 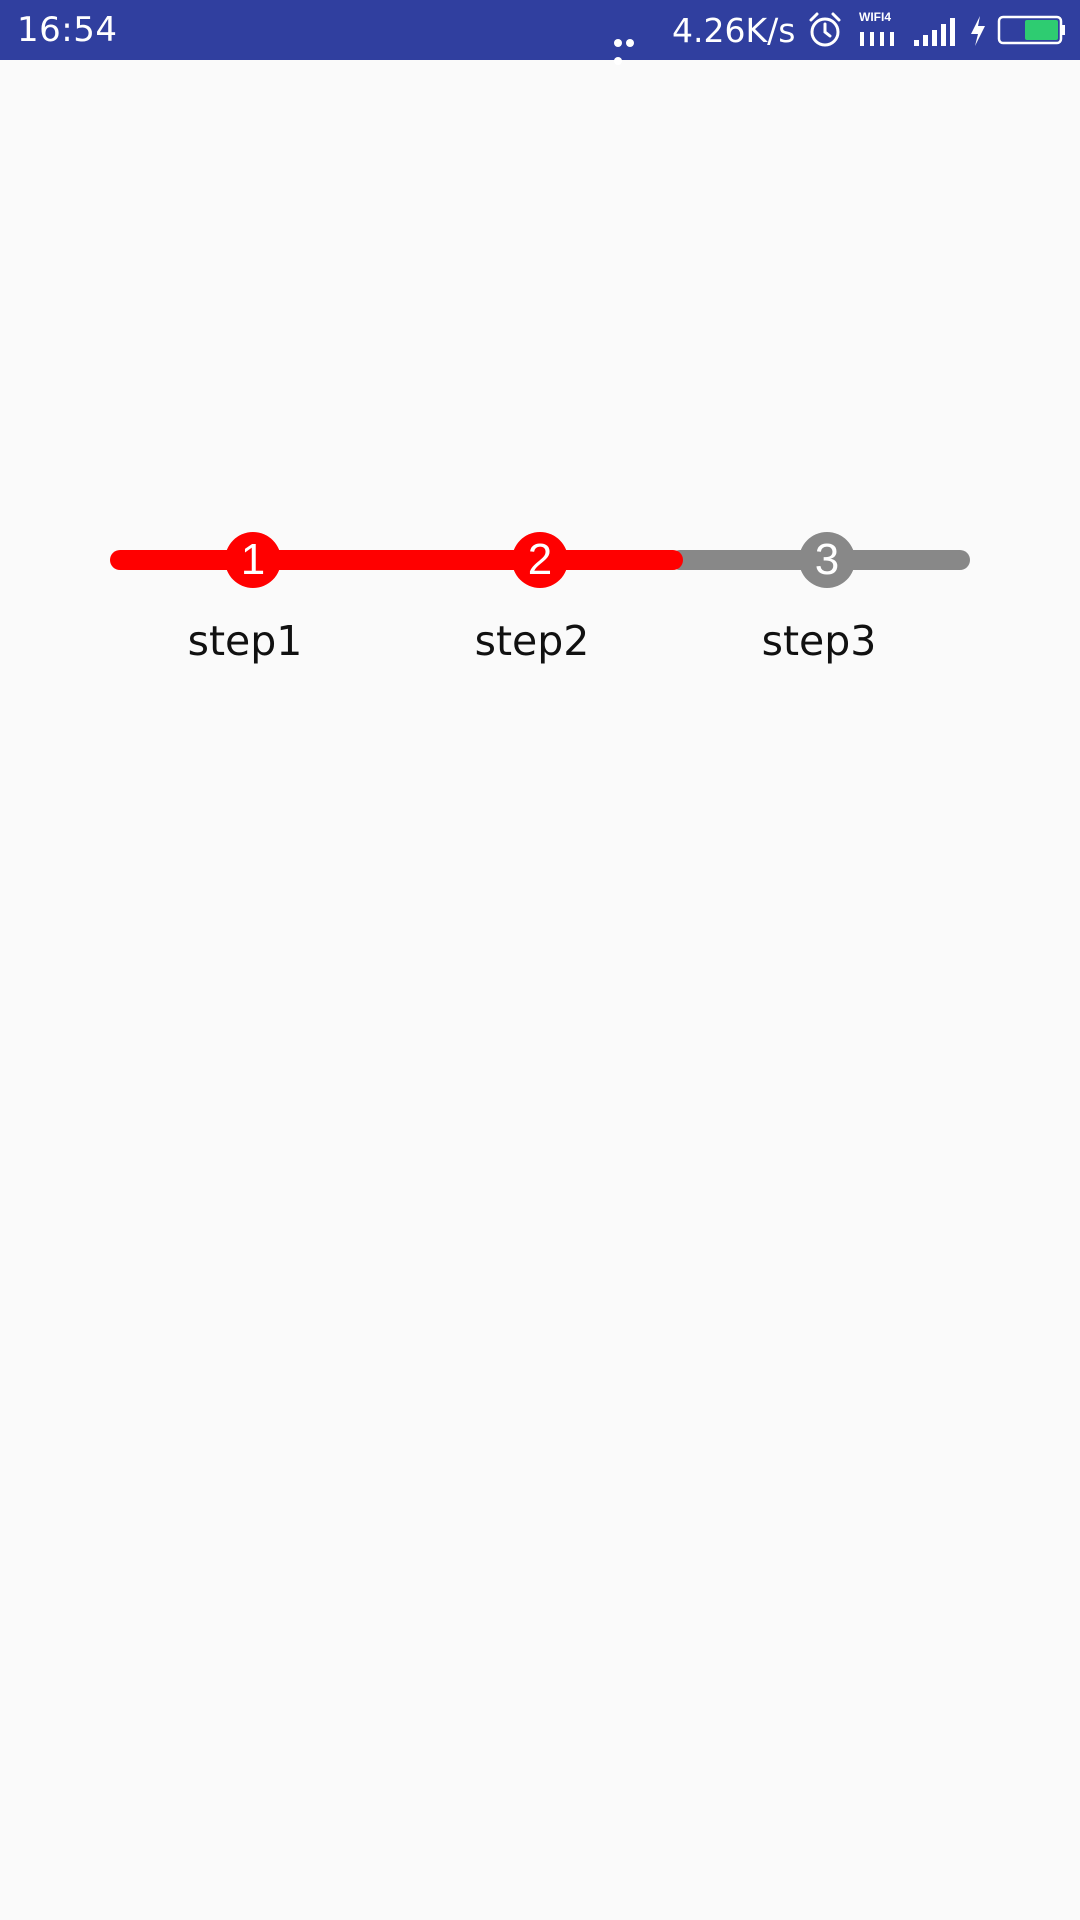 I want to click on step-label-2: step2, so click(x=532, y=641).